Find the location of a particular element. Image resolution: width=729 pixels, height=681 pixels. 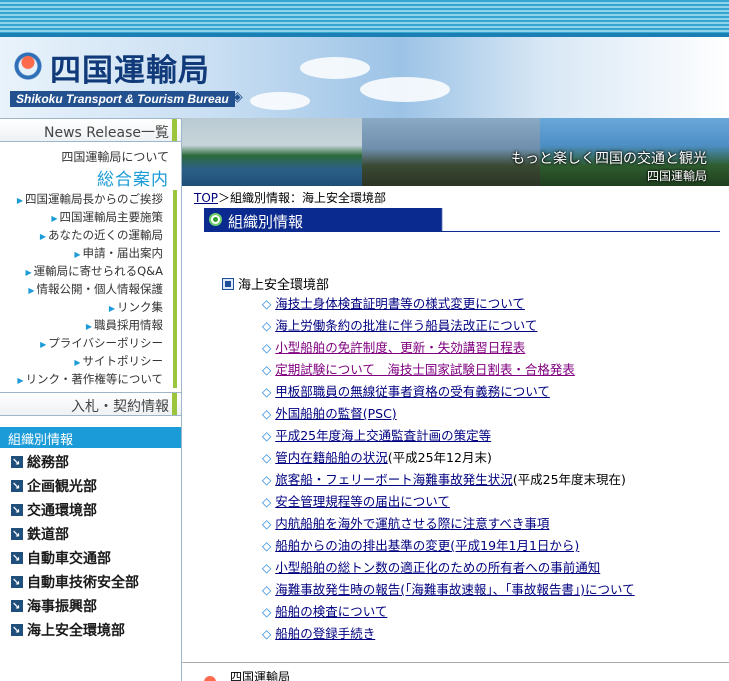

list-item: ◇ 内航船舶を海外で運航させる際に注意すべき事項 is located at coordinates (448, 525).